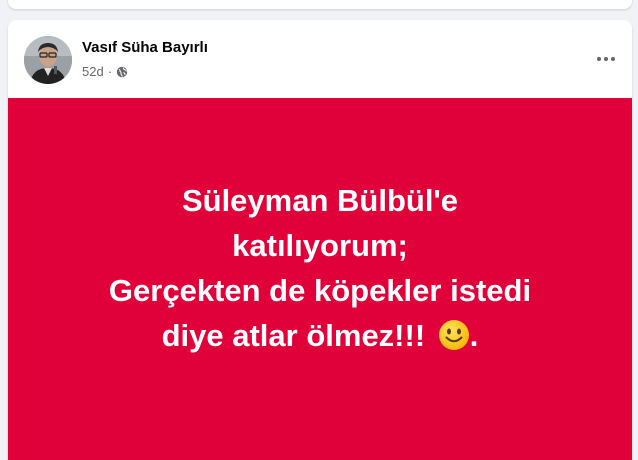 The height and width of the screenshot is (460, 638). I want to click on previous-post-card, so click(320, 4).